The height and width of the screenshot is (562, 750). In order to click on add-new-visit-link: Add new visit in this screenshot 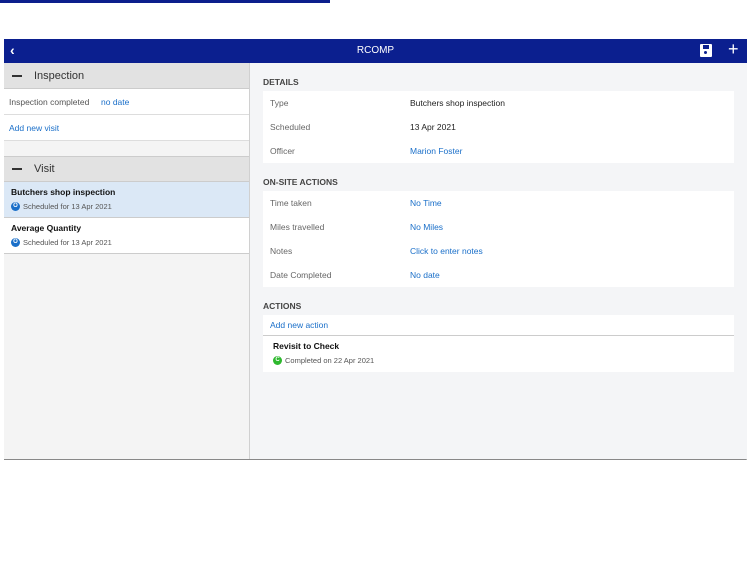, I will do `click(34, 128)`.